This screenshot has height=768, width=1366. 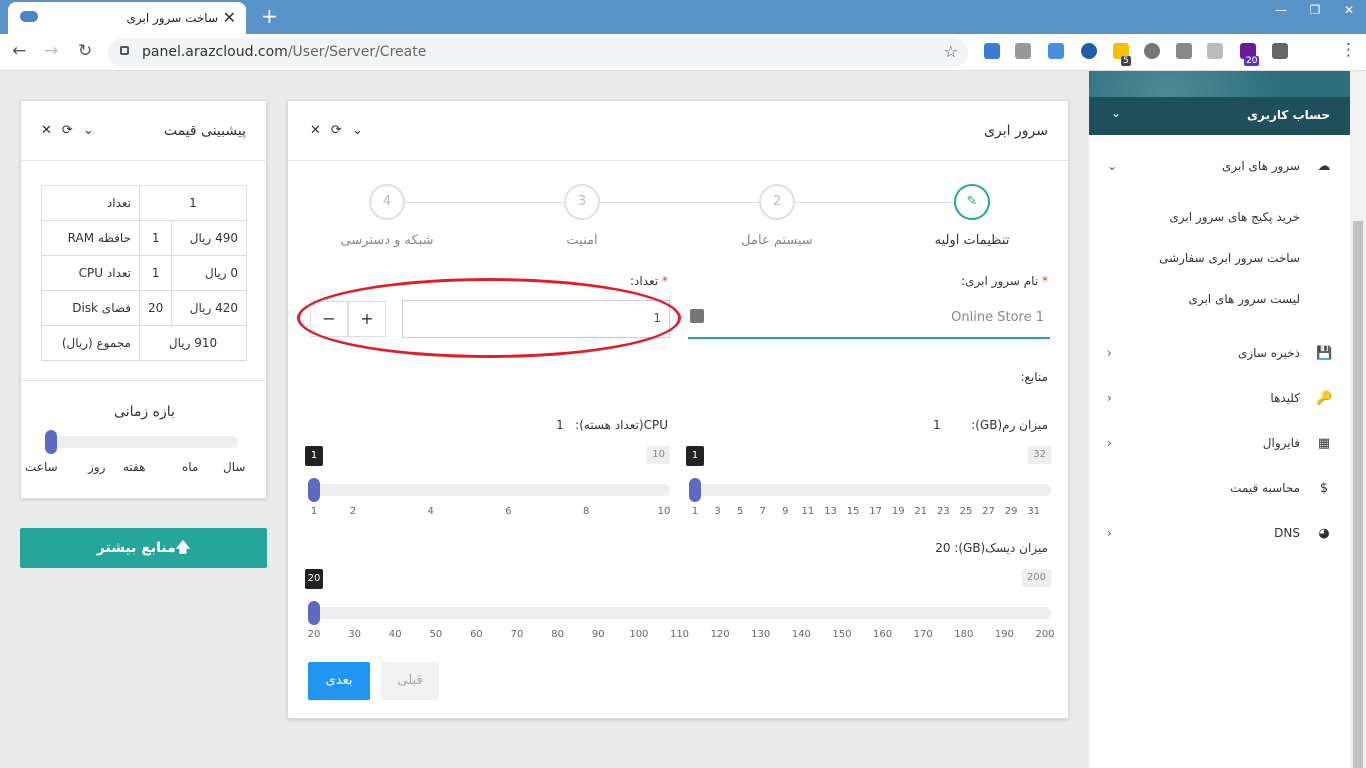 I want to click on sidebar-subitem-server-list: لیست سرور های ابری, so click(x=1244, y=299).